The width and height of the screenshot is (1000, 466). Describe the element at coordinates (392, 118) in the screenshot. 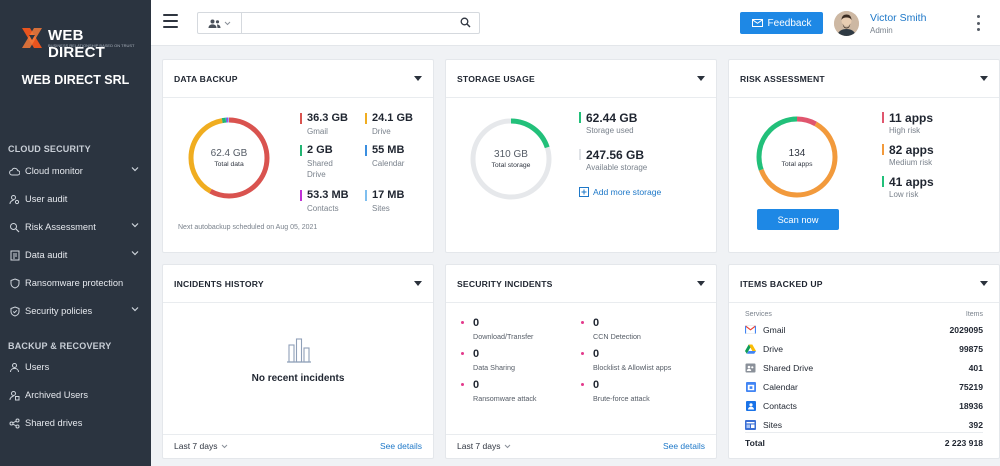

I see `stat-value: 24.1 GB` at that location.